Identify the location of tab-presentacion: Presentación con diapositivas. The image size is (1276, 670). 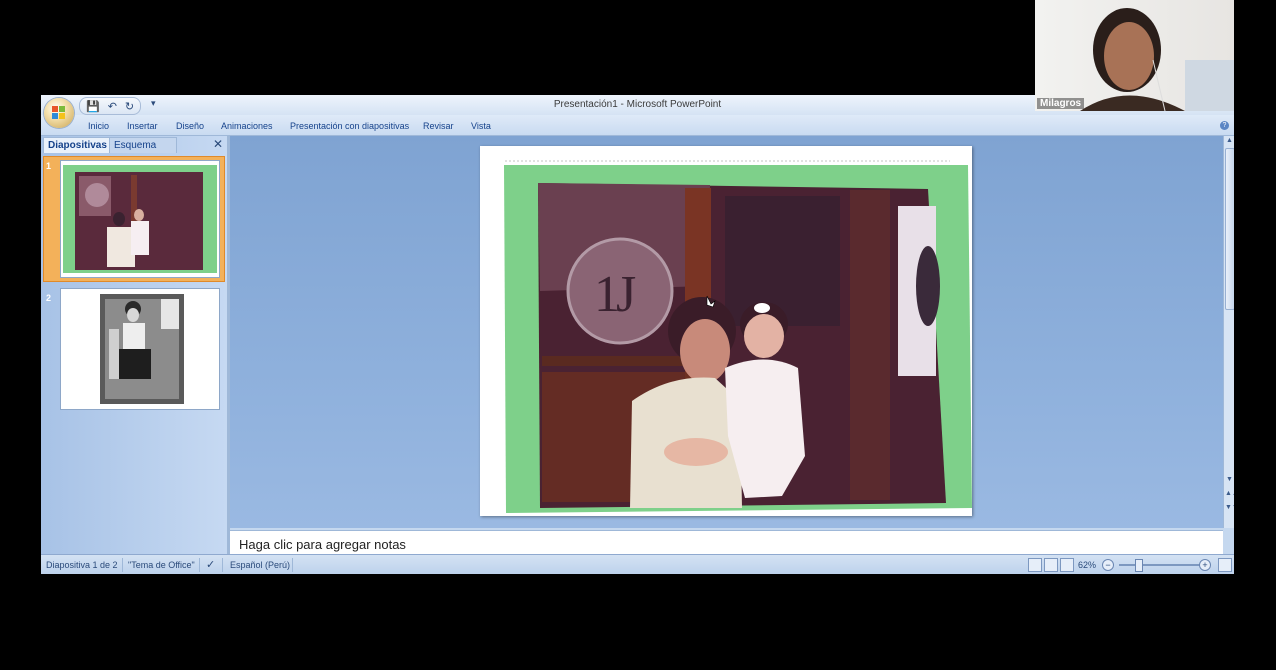
(349, 126).